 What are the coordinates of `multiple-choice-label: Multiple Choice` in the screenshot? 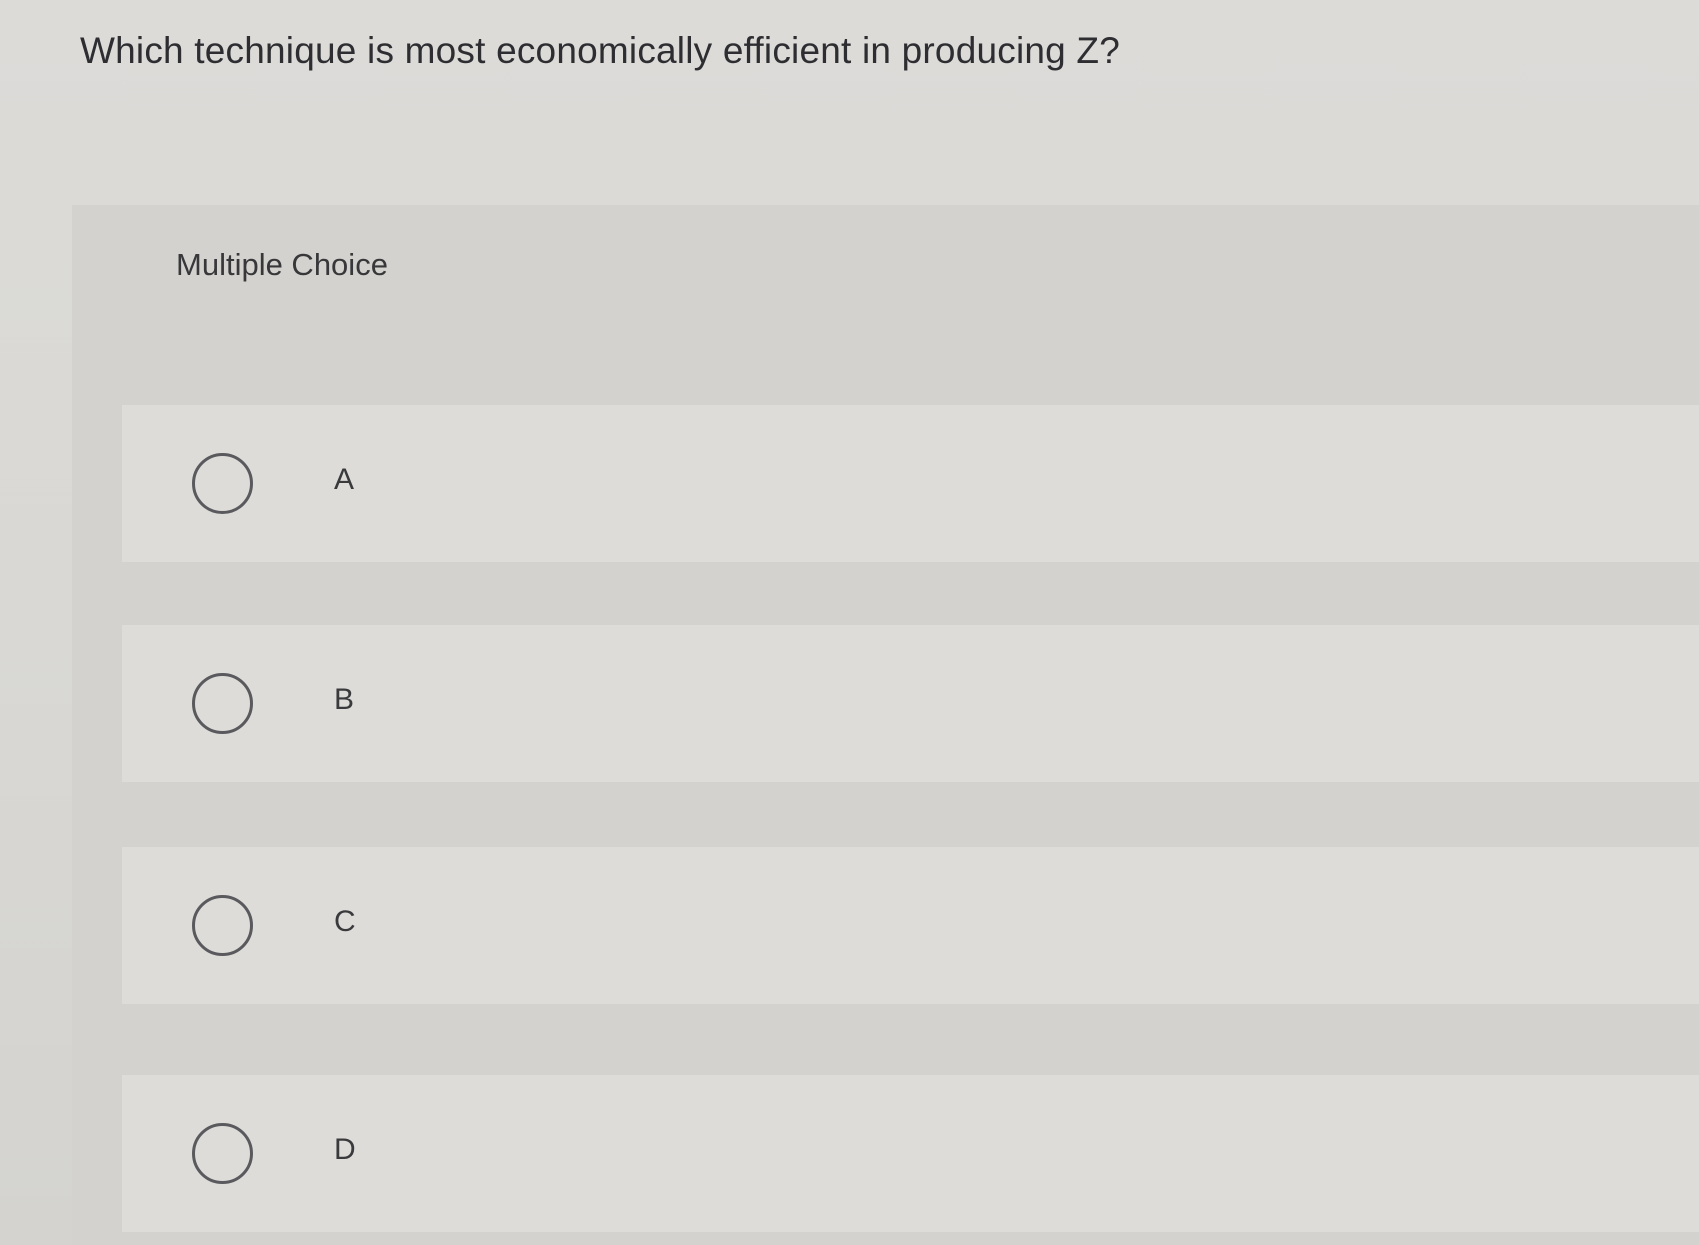 It's located at (282, 264).